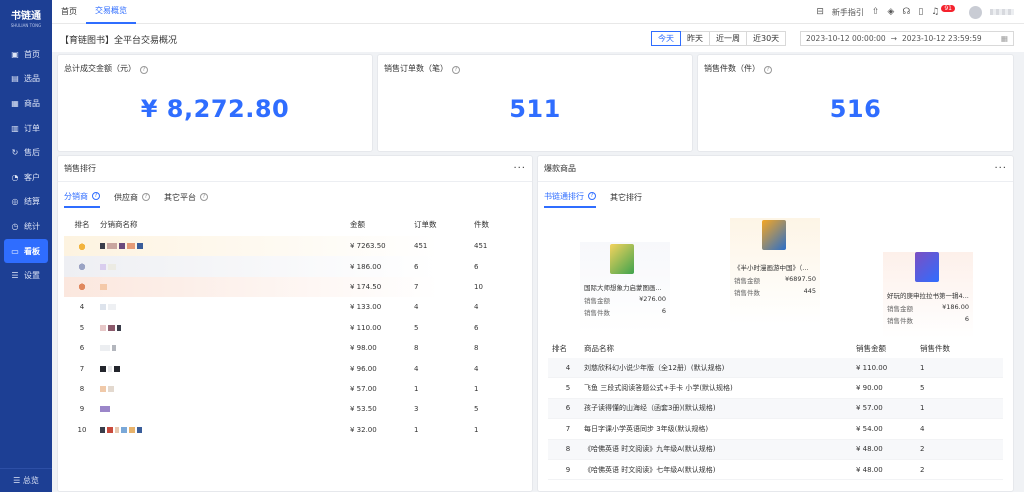 This screenshot has width=1024, height=492. Describe the element at coordinates (425, 224) in the screenshot. I see `col-orders: 订单数` at that location.